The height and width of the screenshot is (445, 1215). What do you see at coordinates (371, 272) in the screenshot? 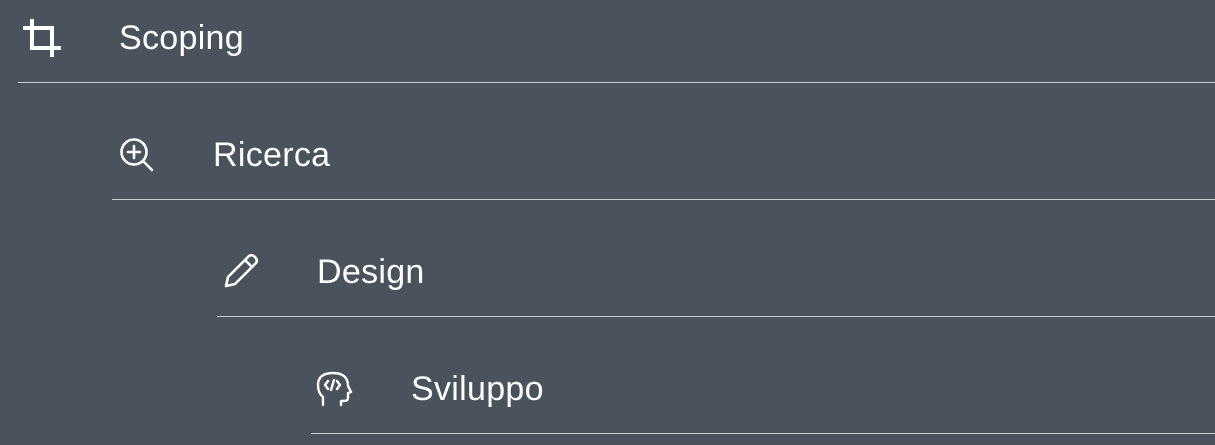
I see `step-label: Design` at bounding box center [371, 272].